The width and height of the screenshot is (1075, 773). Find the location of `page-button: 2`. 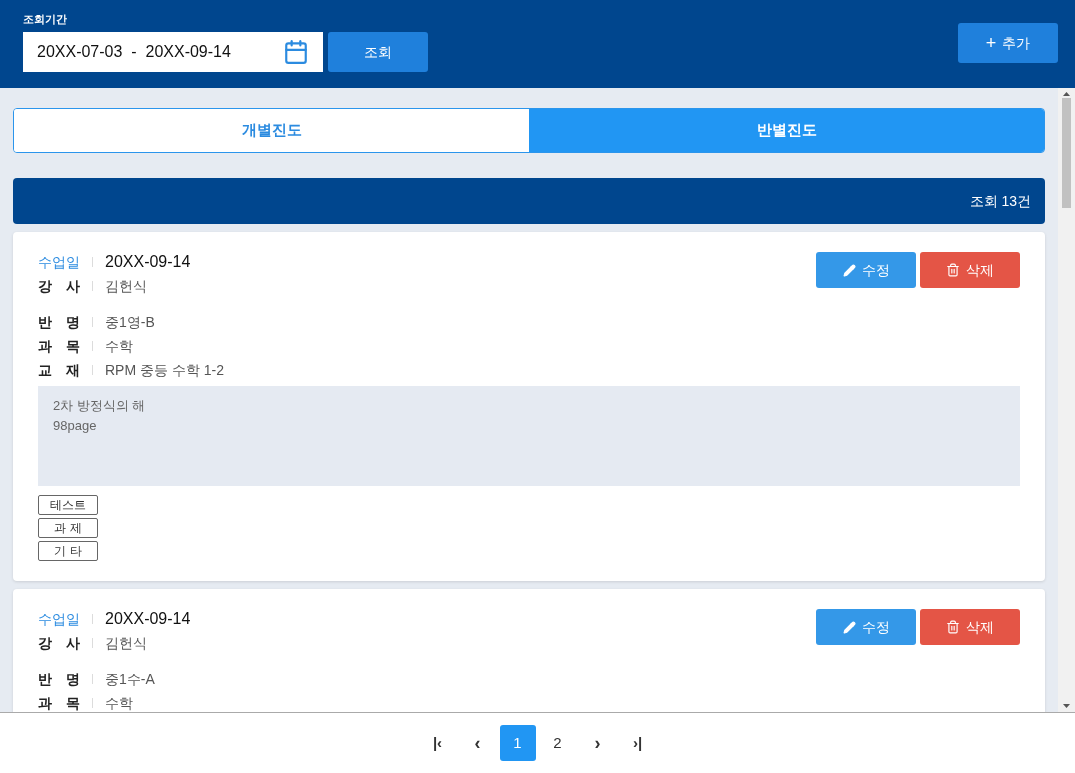

page-button: 2 is located at coordinates (557, 743).